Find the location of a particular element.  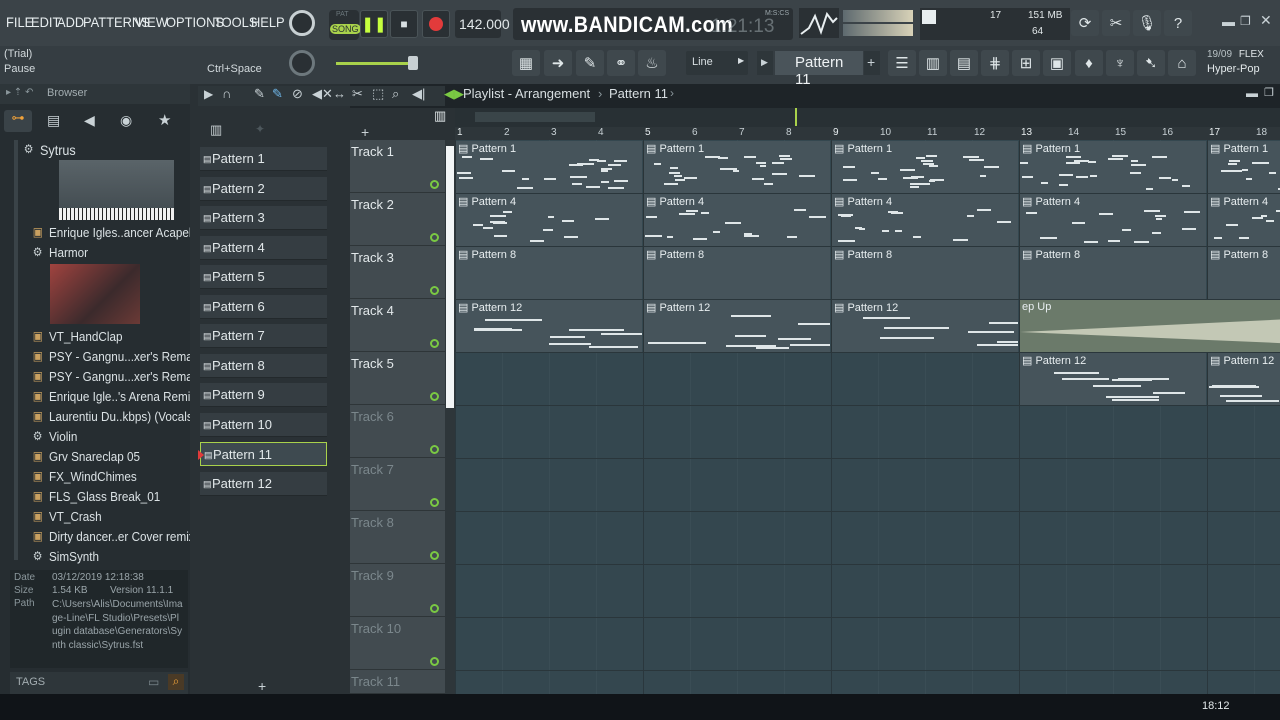

link-icon: ⚭ is located at coordinates (621, 63).